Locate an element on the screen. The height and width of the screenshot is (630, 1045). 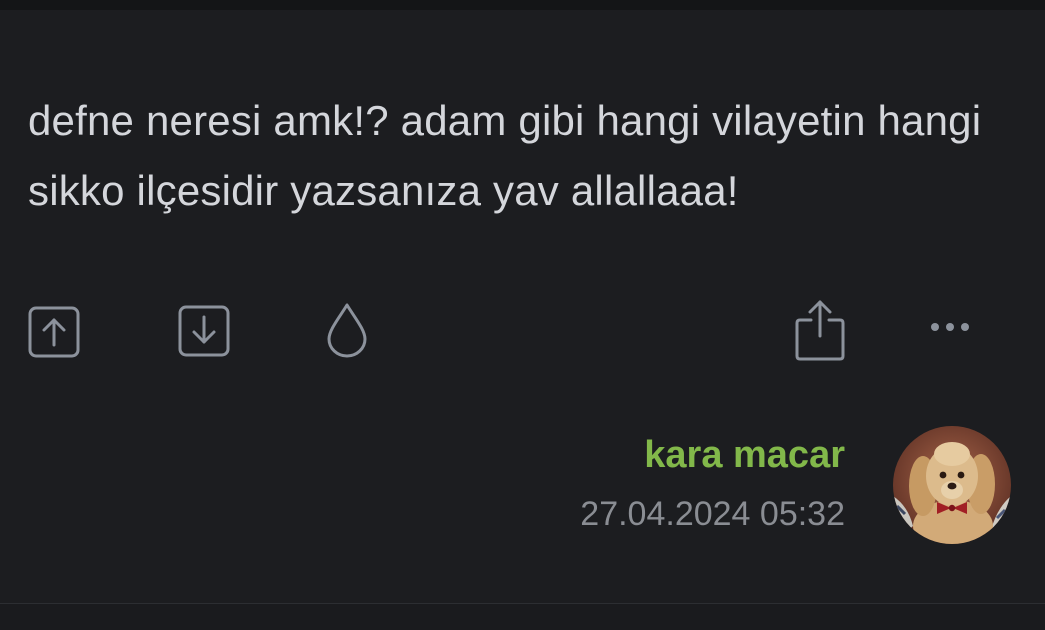
upvote-button is located at coordinates (54, 332).